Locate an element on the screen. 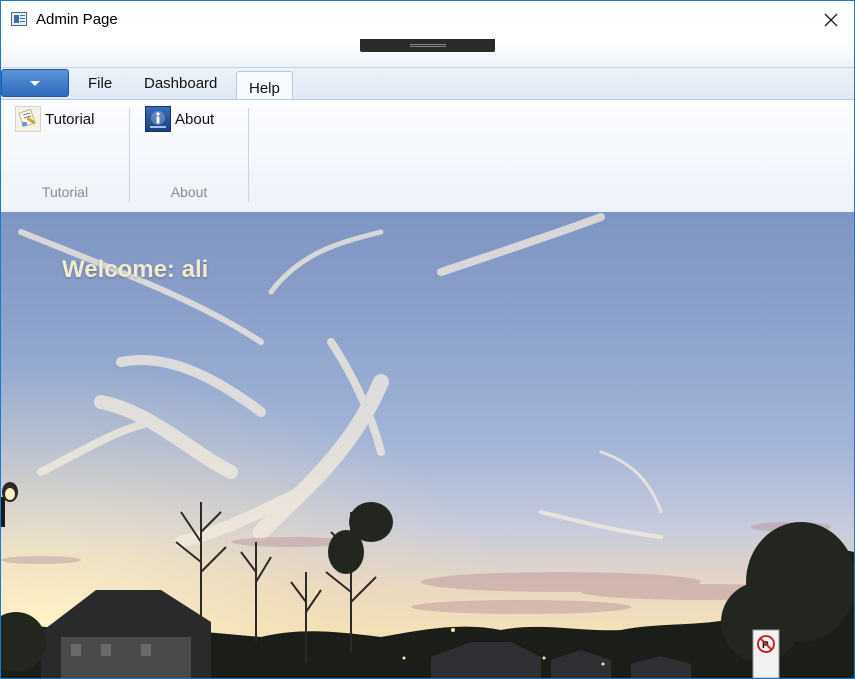 This screenshot has width=855, height=679. tab-file: File is located at coordinates (100, 83).